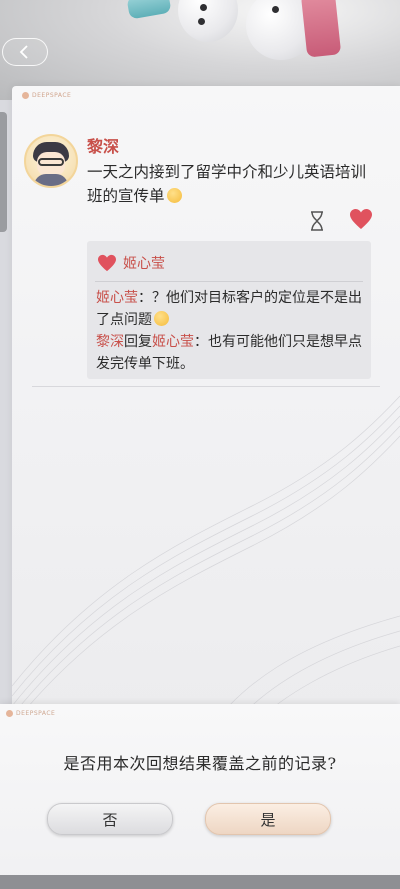  I want to click on post-author-name: 黎深, so click(103, 146).